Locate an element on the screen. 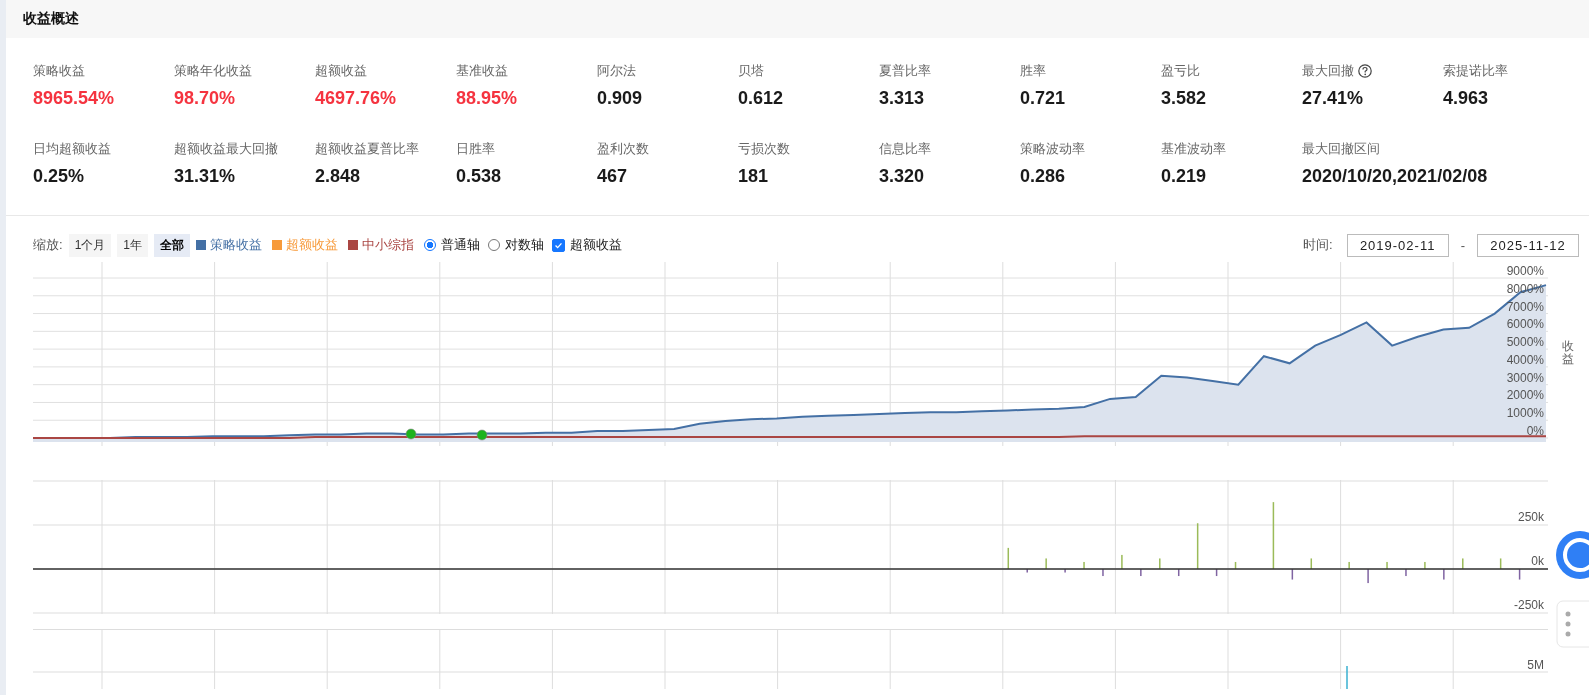 This screenshot has height=695, width=1589. time-label: 时间: is located at coordinates (1318, 245).